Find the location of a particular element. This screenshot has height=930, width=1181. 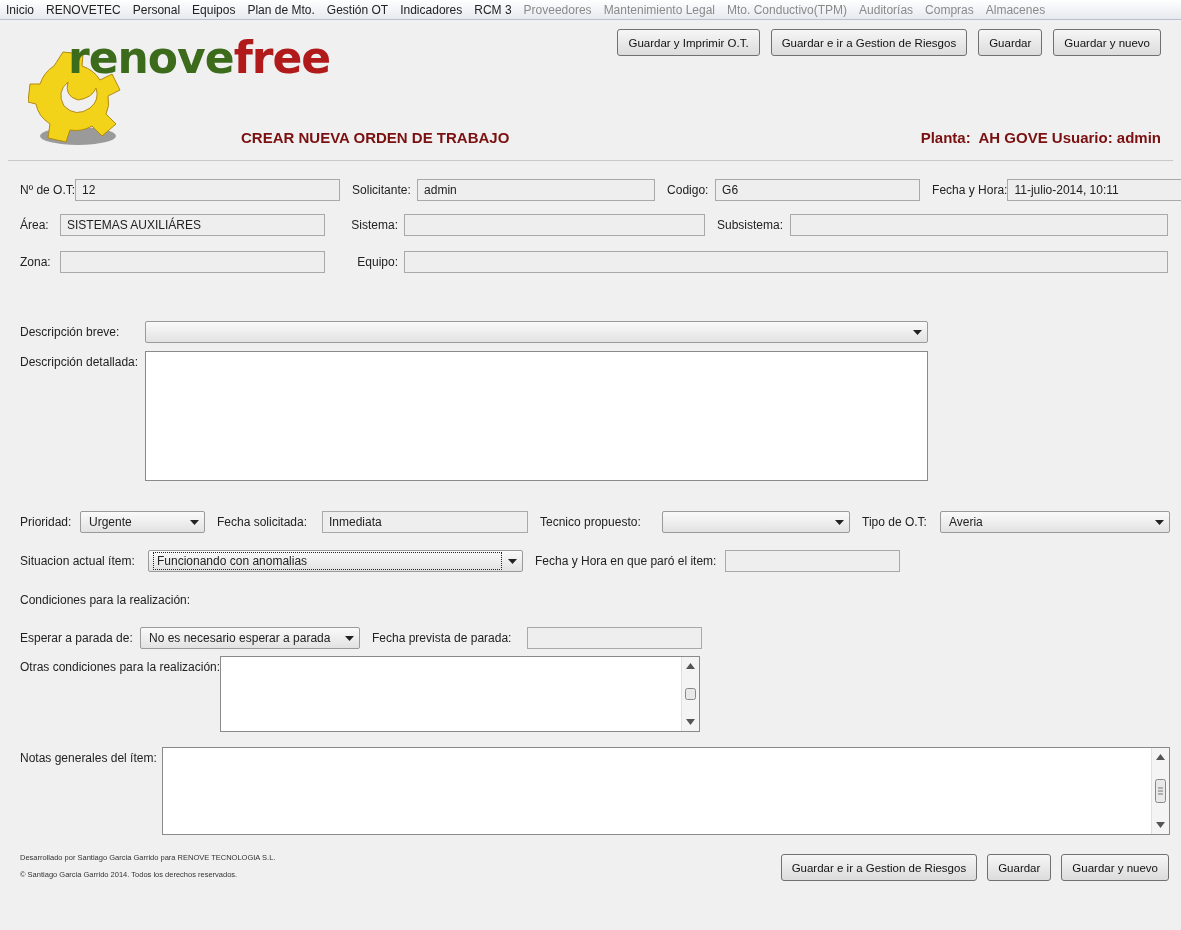

toolbar-button: Guardar y Imprimir O.T. is located at coordinates (688, 42).